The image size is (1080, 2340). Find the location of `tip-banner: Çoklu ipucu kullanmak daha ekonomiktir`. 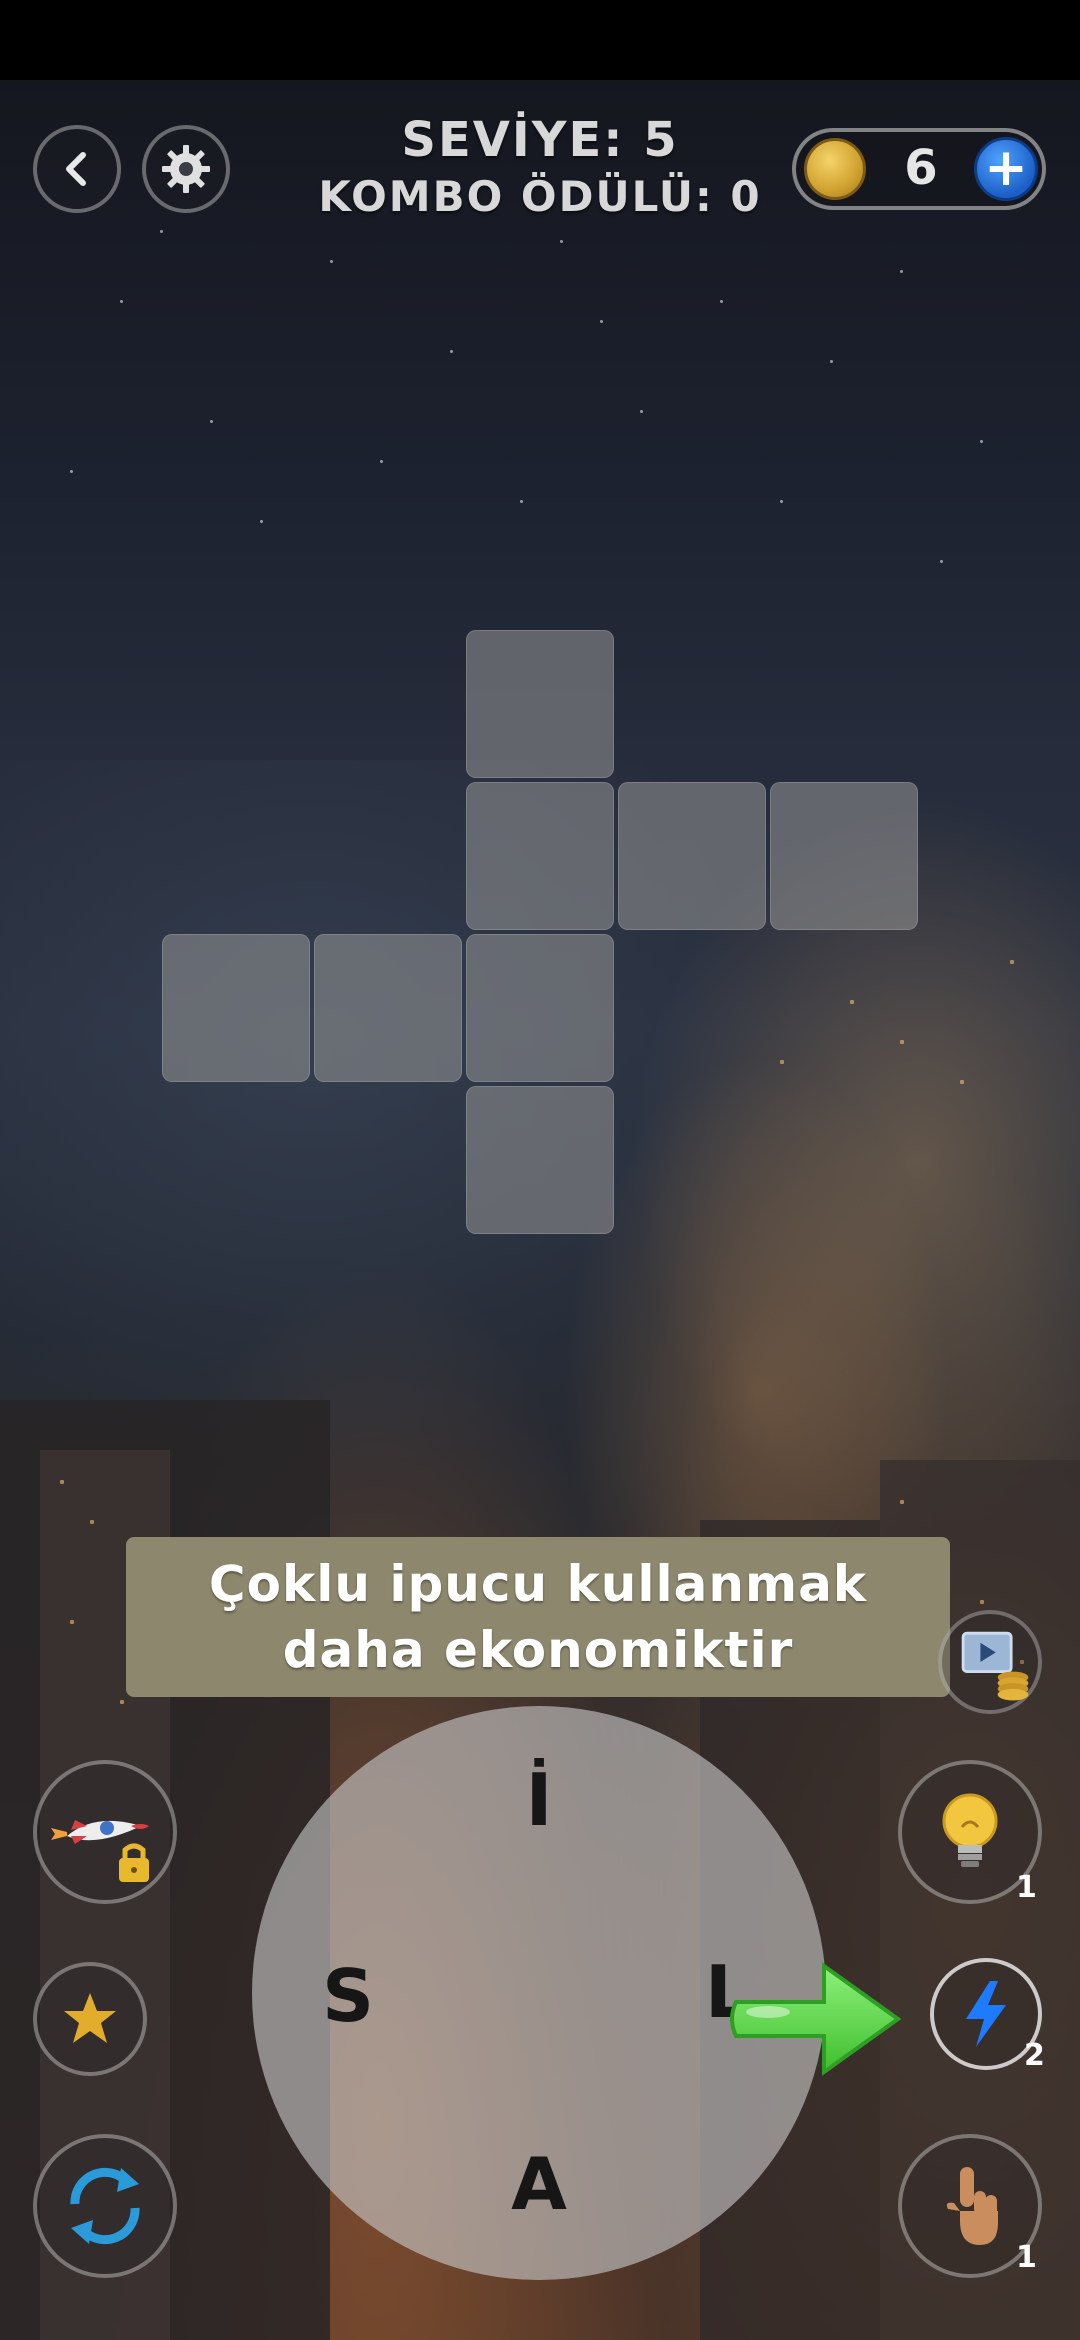

tip-banner: Çoklu ipucu kullanmak daha ekonomiktir is located at coordinates (538, 1617).